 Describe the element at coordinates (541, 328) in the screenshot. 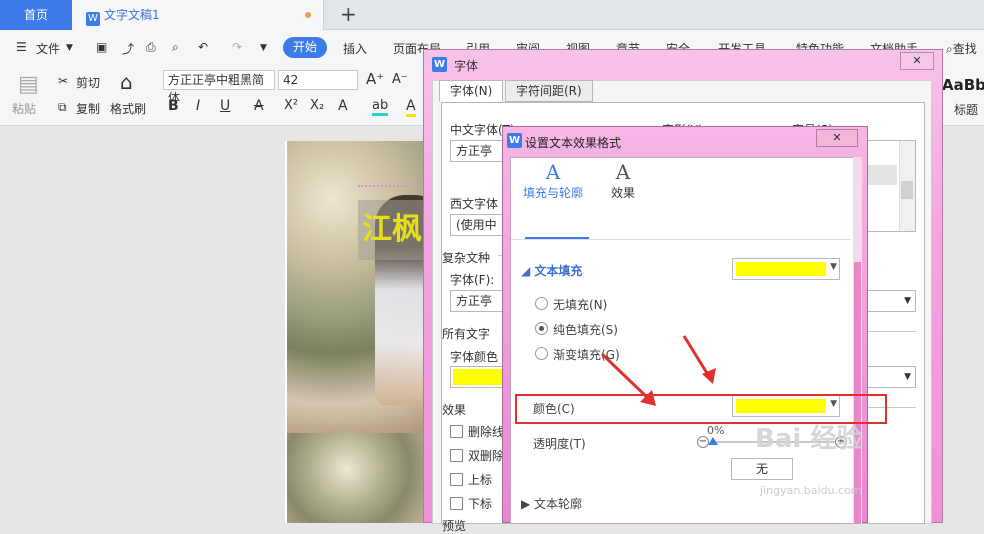

I see `solid-fill-radio` at that location.